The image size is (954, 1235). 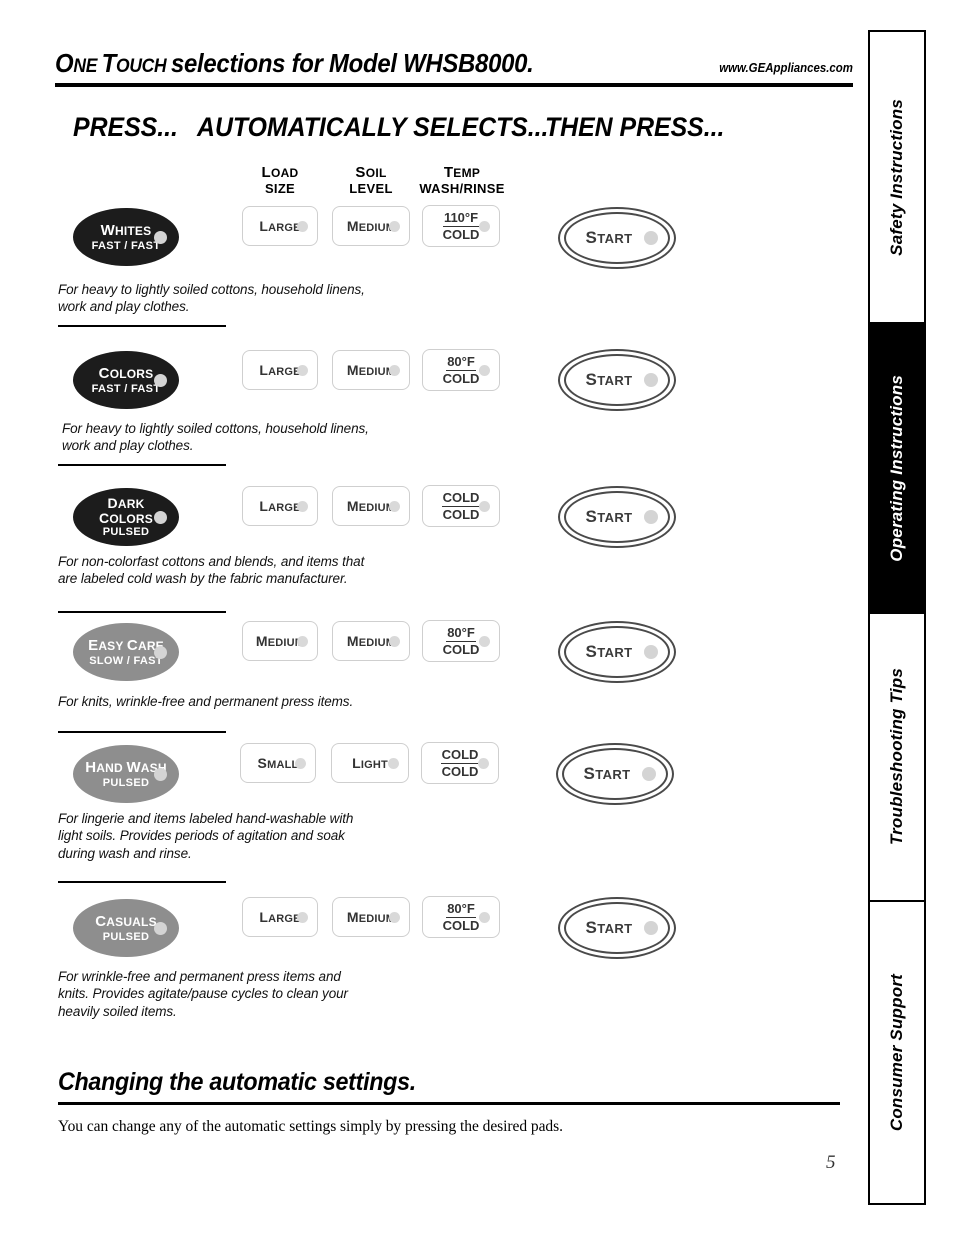 I want to click on cycle-name-colors2: COLORS, so click(x=126, y=518).